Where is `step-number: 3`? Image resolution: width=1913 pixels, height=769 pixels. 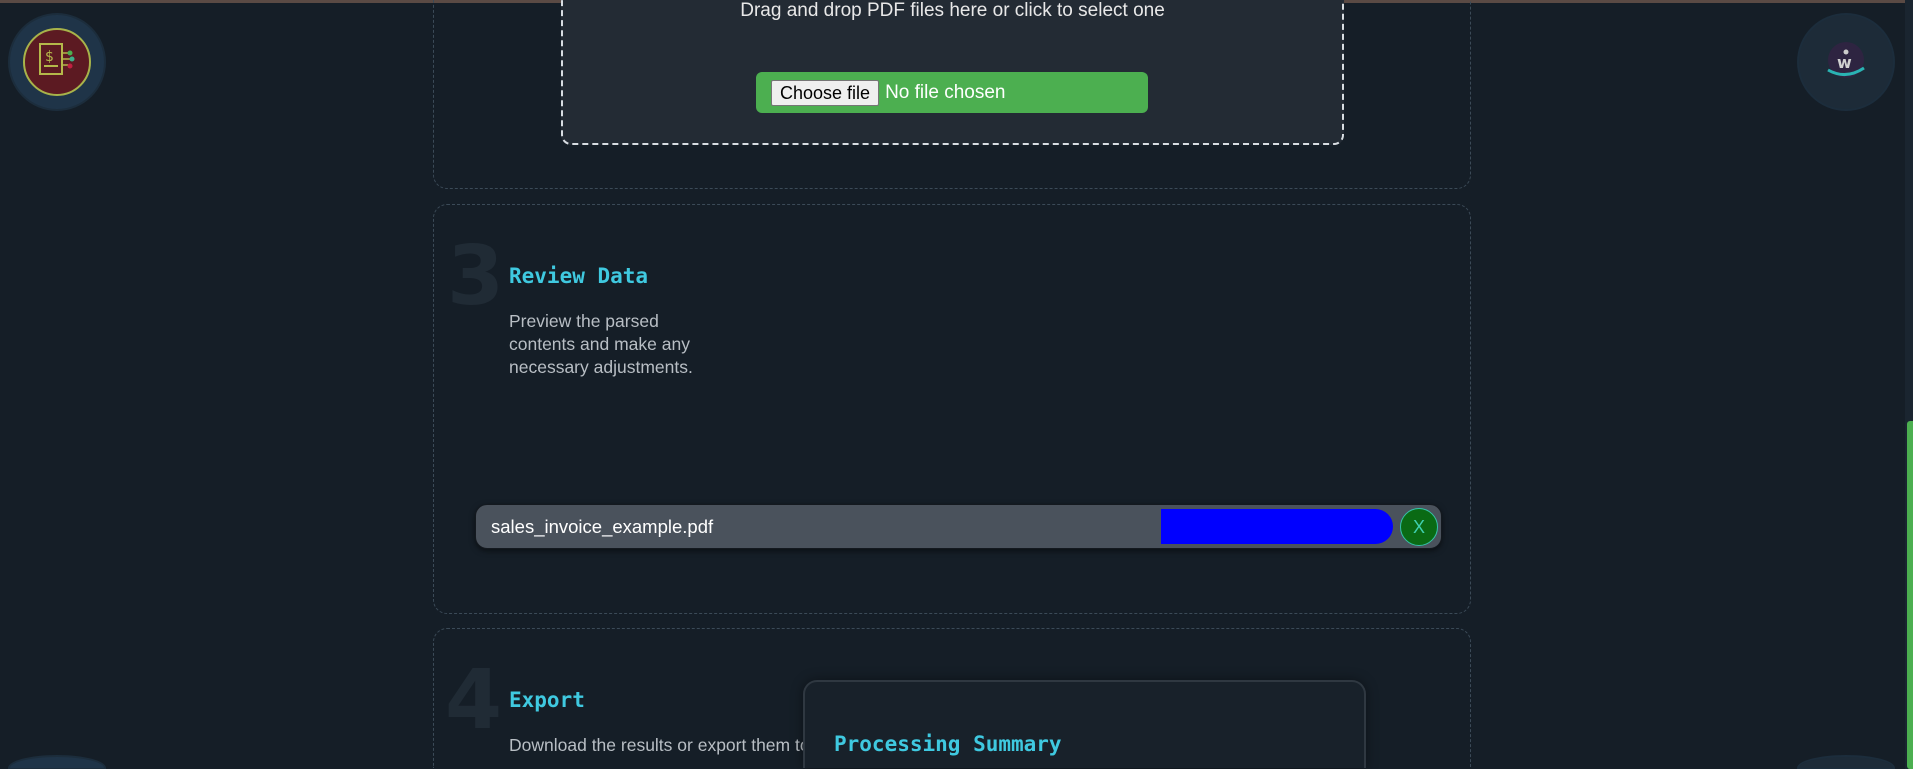
step-number: 3 is located at coordinates (476, 276).